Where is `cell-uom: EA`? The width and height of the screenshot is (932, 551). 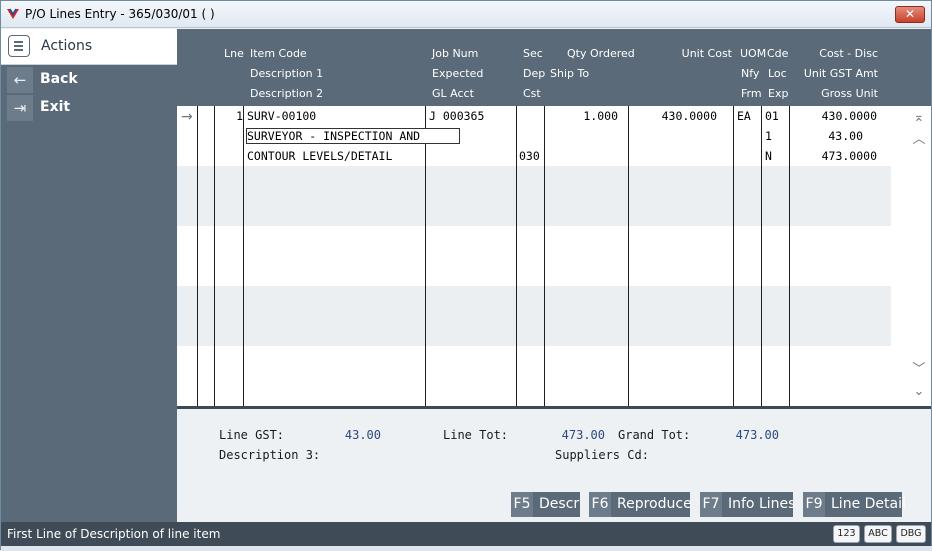
cell-uom: EA is located at coordinates (744, 116).